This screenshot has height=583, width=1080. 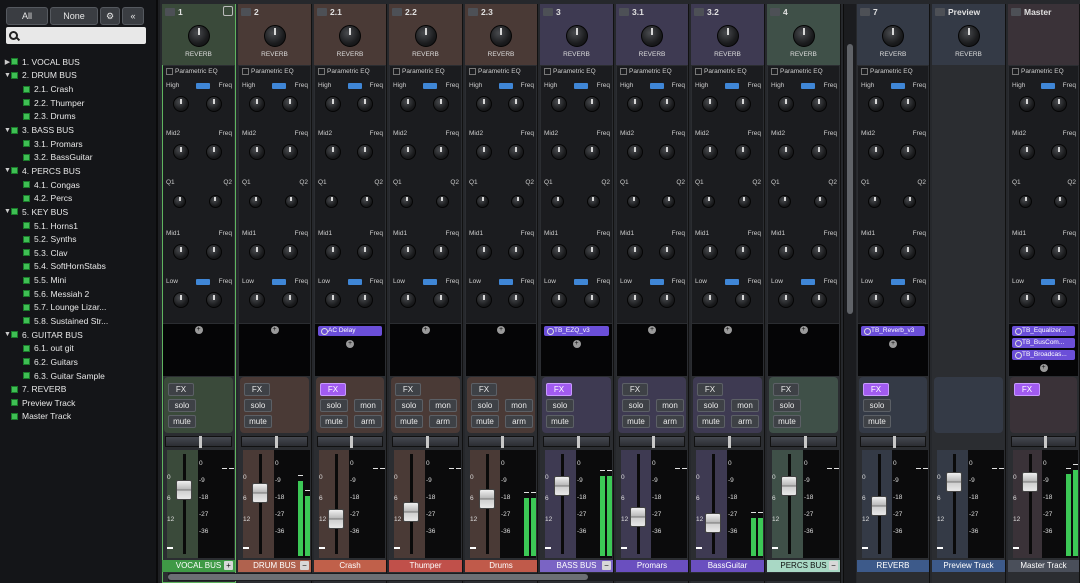 What do you see at coordinates (78, 294) in the screenshot?
I see `track-tree-item: 5.6. Messiah 2` at bounding box center [78, 294].